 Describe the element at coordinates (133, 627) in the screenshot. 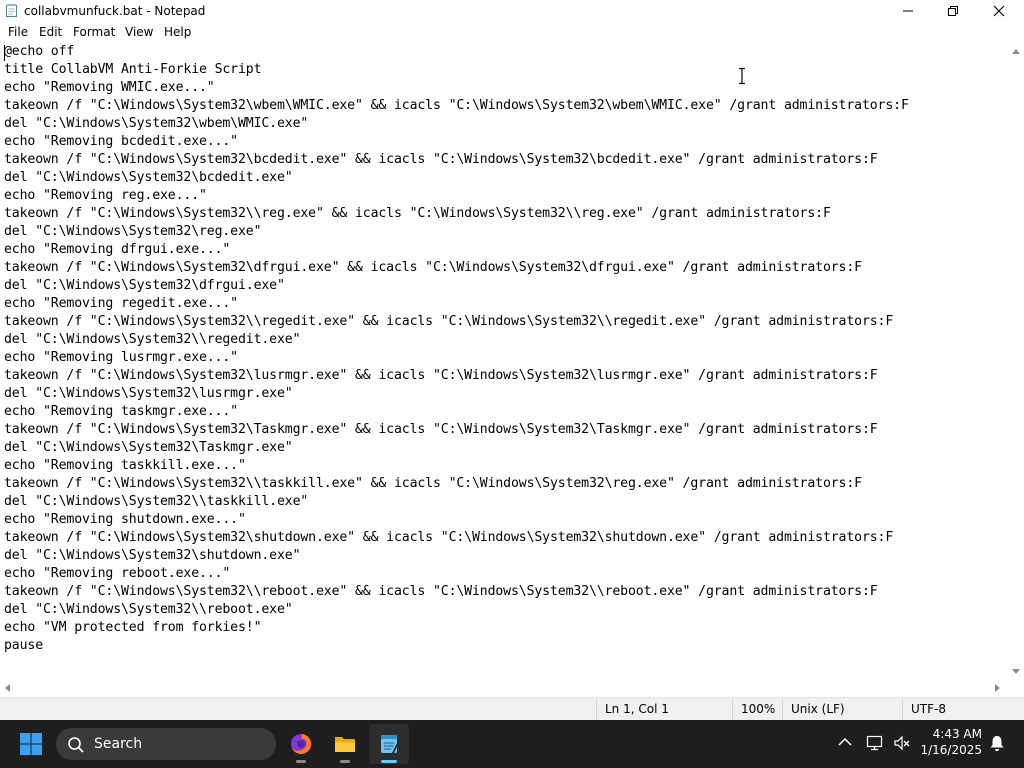

I see `text-line: echo "VM protected from forkies!"` at that location.